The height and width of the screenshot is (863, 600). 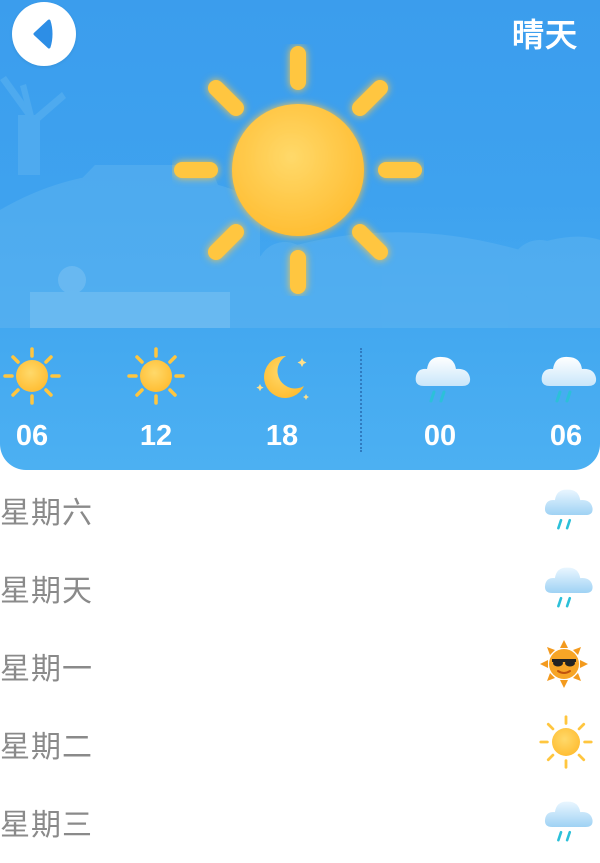 I want to click on day-label: 星期三, so click(x=46, y=825).